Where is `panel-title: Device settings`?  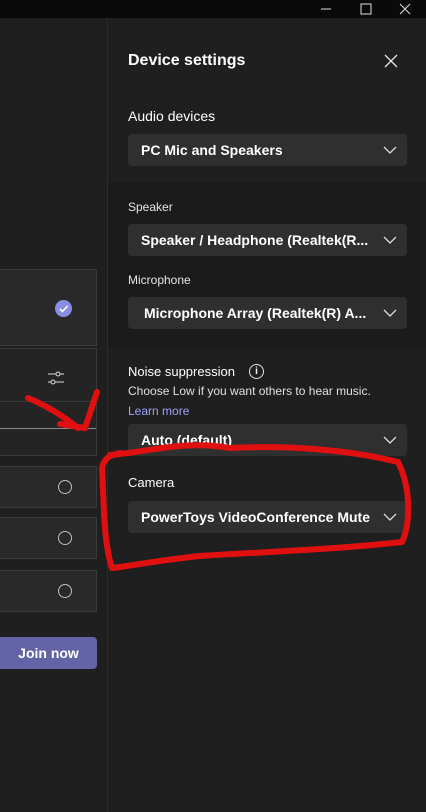
panel-title: Device settings is located at coordinates (187, 60).